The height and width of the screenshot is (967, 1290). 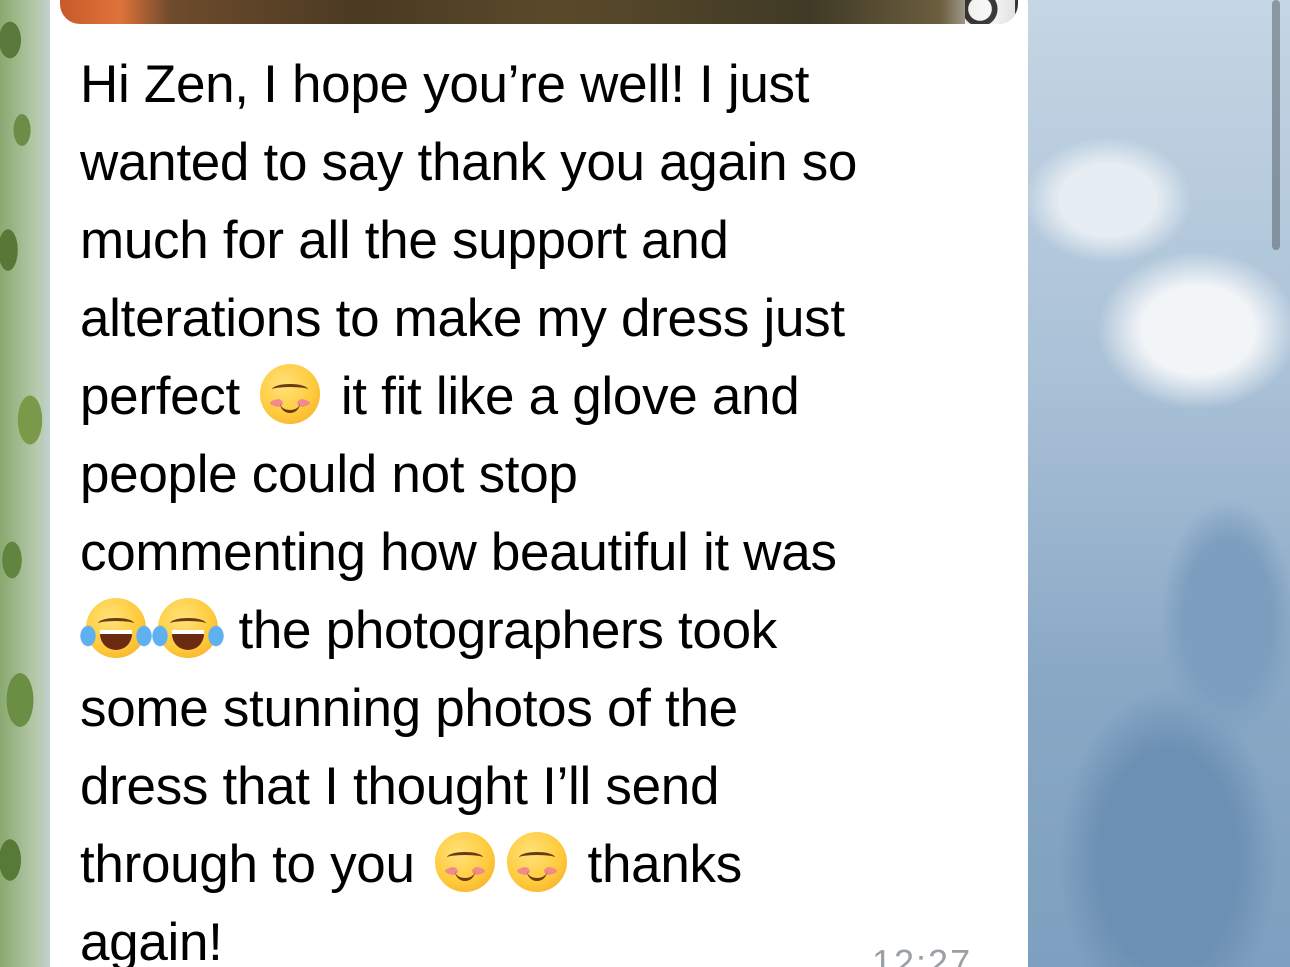 I want to click on attached-photo-preview, so click(x=539, y=12).